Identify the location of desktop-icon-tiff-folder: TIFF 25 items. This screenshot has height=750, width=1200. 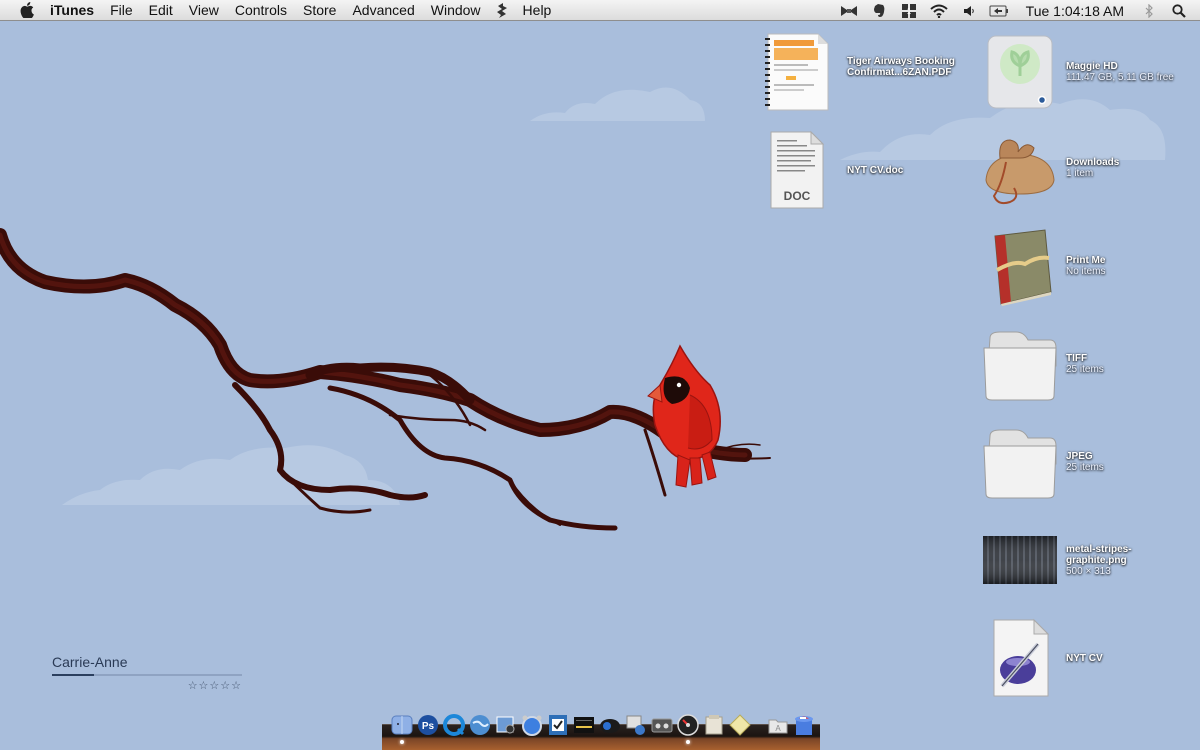
(1042, 364).